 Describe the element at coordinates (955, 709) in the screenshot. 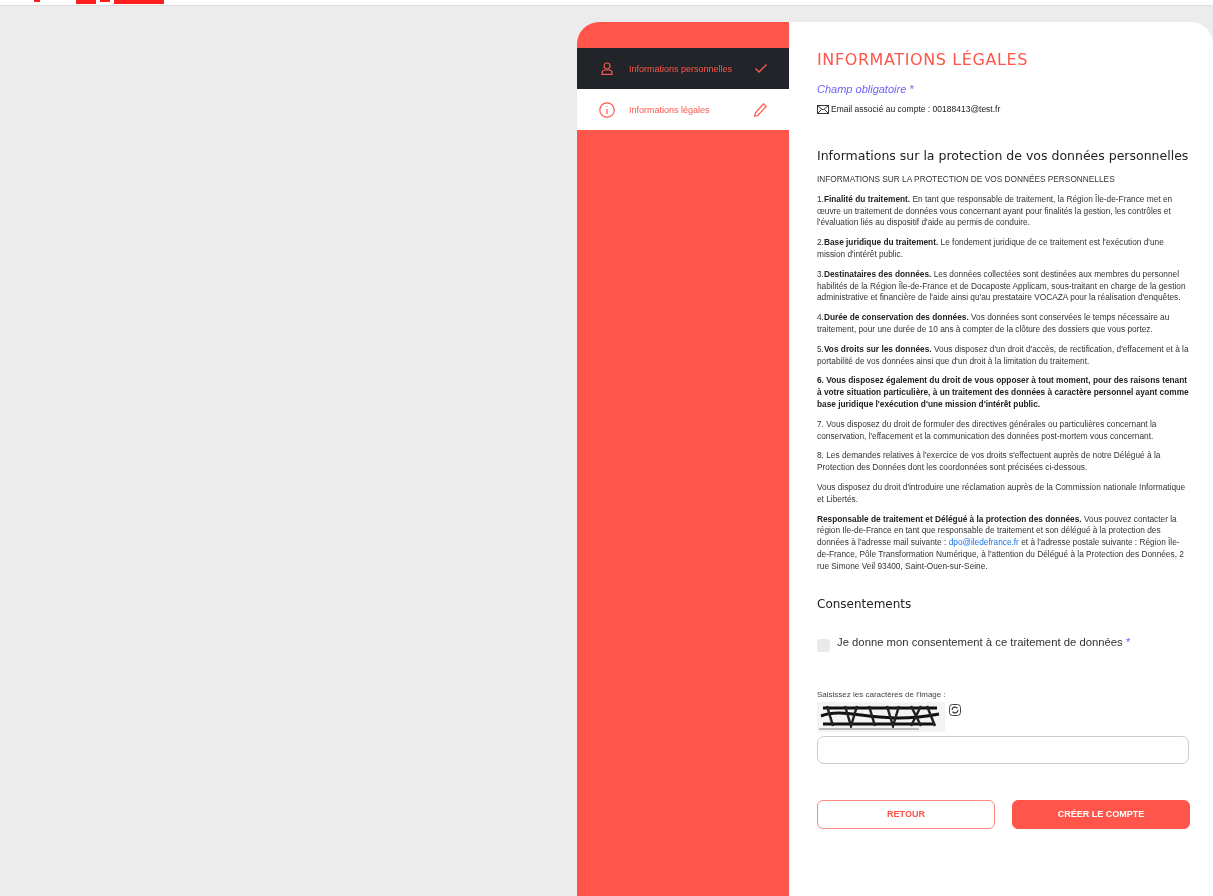

I see `refresh-icon` at that location.